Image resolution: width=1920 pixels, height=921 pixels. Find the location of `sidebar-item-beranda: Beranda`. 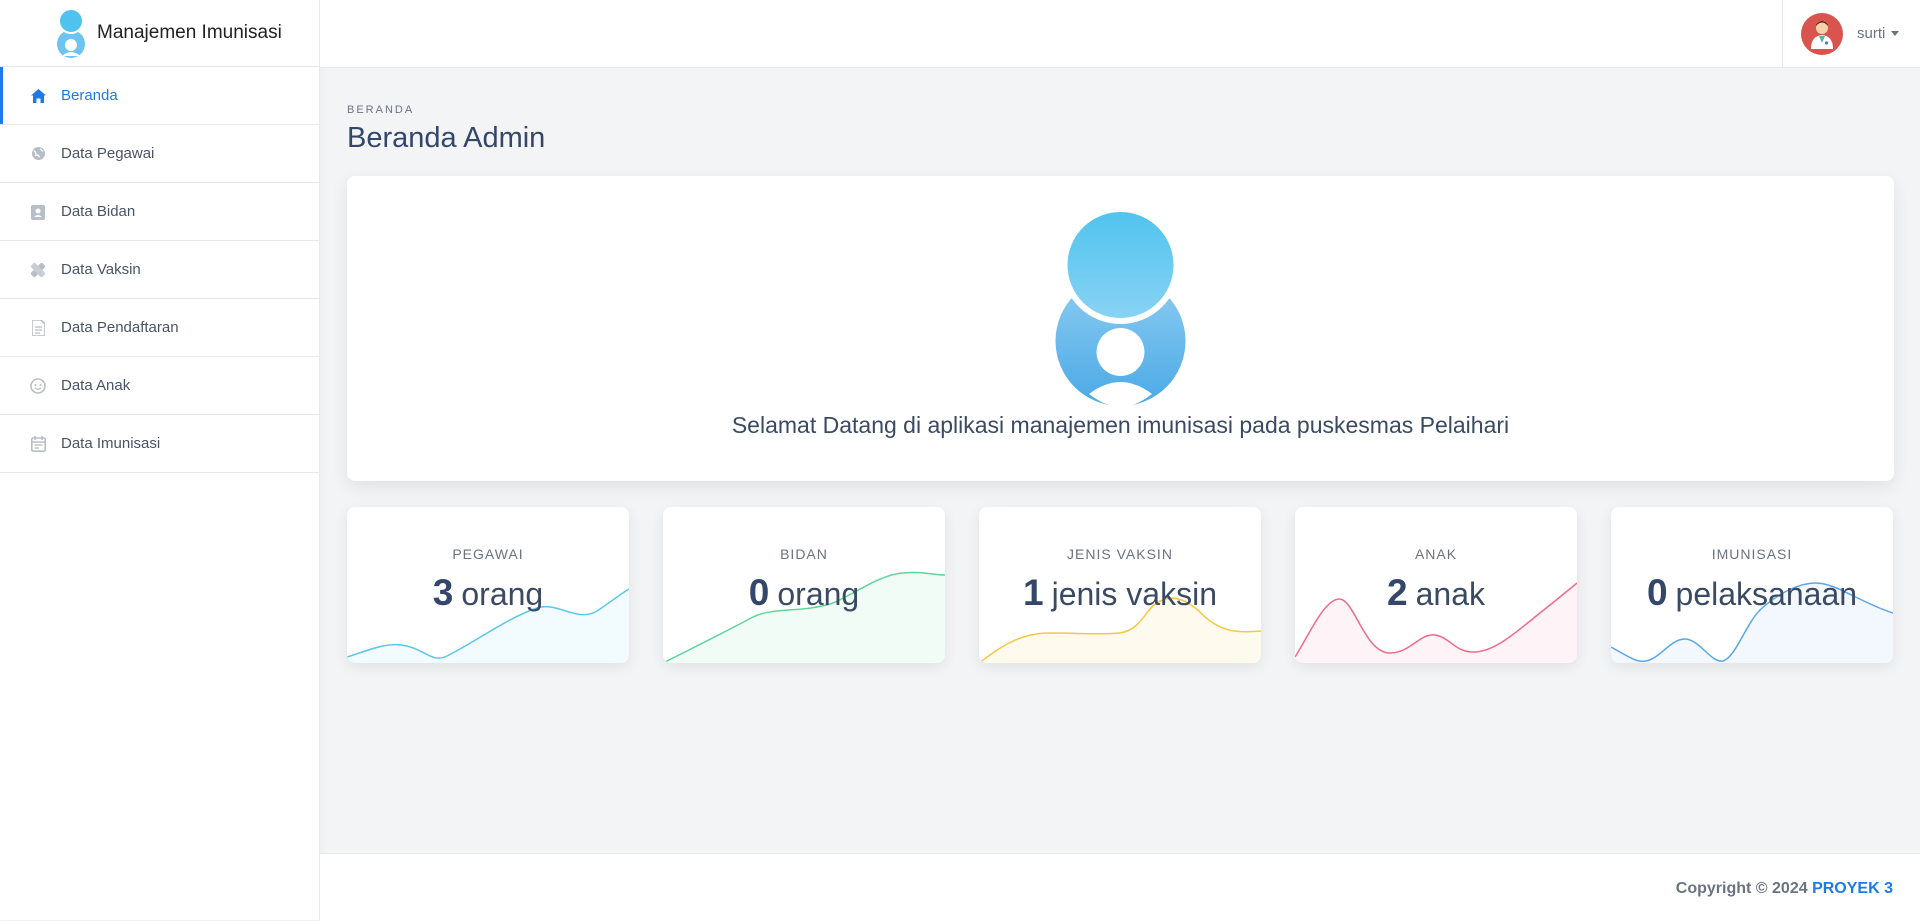

sidebar-item-beranda: Beranda is located at coordinates (159, 96).